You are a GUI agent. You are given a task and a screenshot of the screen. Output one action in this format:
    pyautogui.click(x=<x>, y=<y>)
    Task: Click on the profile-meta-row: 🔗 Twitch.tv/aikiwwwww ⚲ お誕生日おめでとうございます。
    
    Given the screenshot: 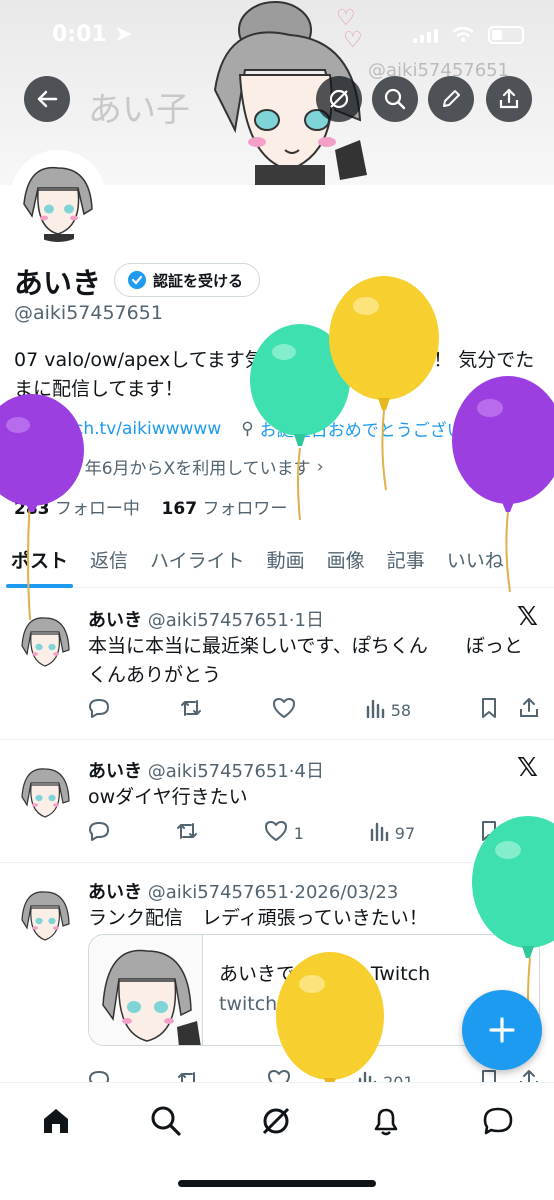 What is the action you would take?
    pyautogui.click(x=263, y=429)
    